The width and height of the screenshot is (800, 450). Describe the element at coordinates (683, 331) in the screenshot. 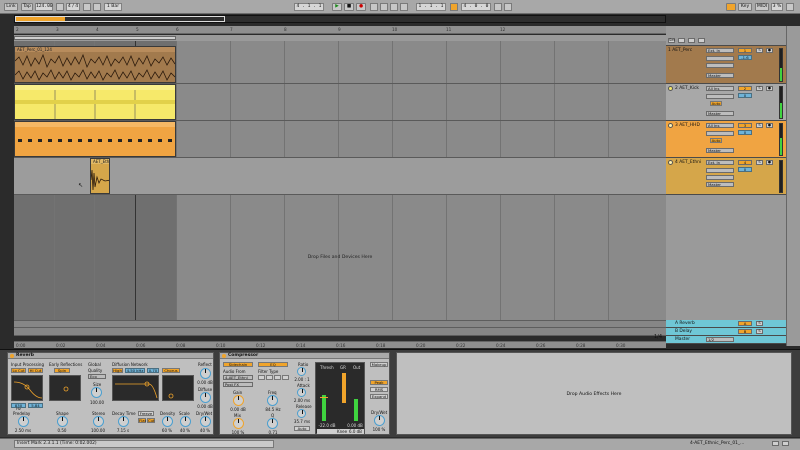

I see `return-name: B Delay` at that location.